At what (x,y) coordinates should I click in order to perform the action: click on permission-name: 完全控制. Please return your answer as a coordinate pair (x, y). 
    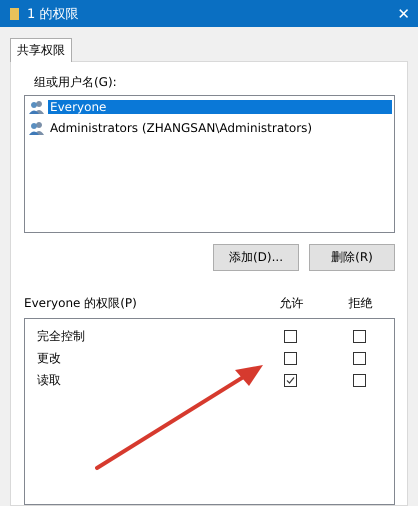
    Looking at the image, I should click on (61, 336).